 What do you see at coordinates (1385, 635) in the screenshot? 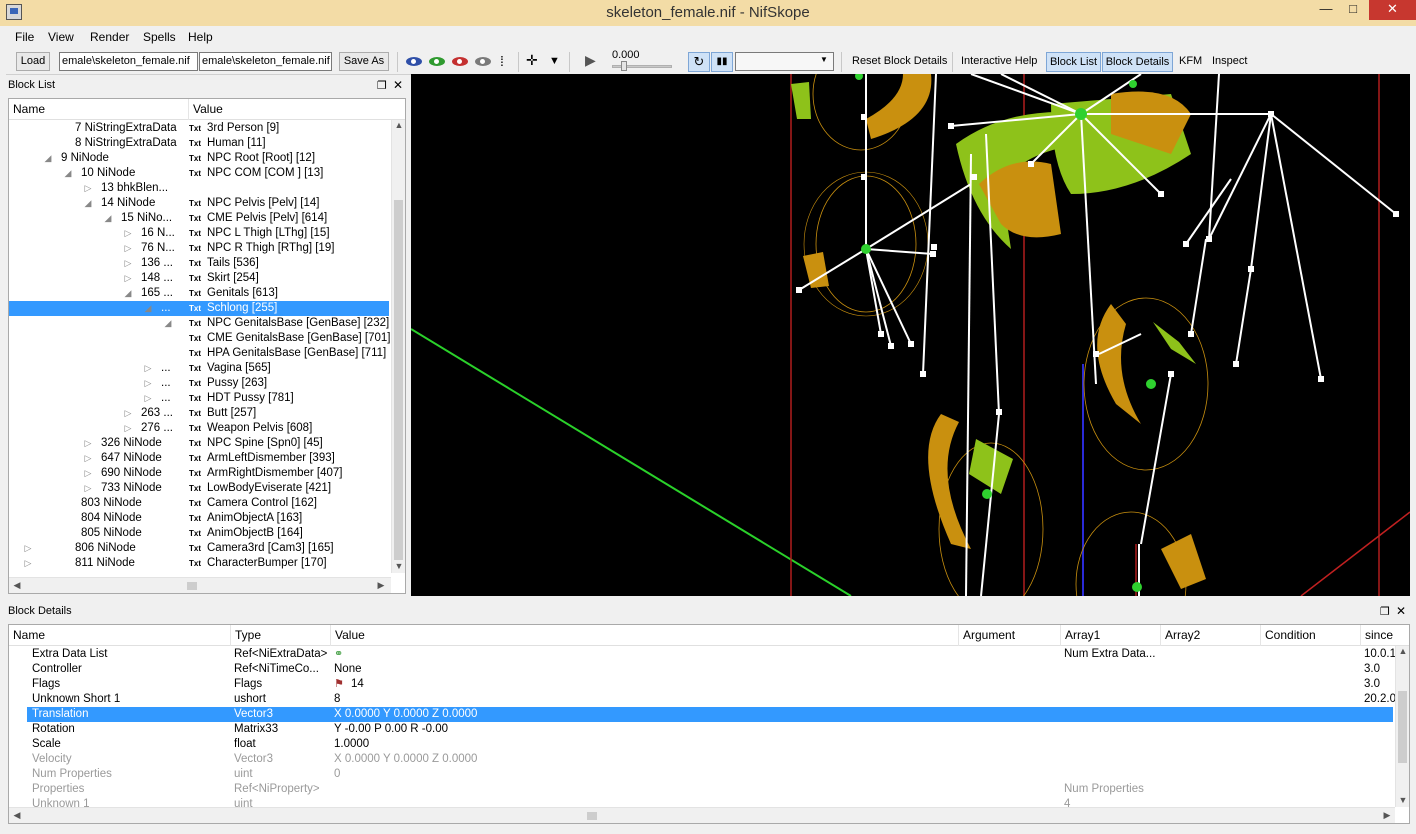
I see `column-since: since` at bounding box center [1385, 635].